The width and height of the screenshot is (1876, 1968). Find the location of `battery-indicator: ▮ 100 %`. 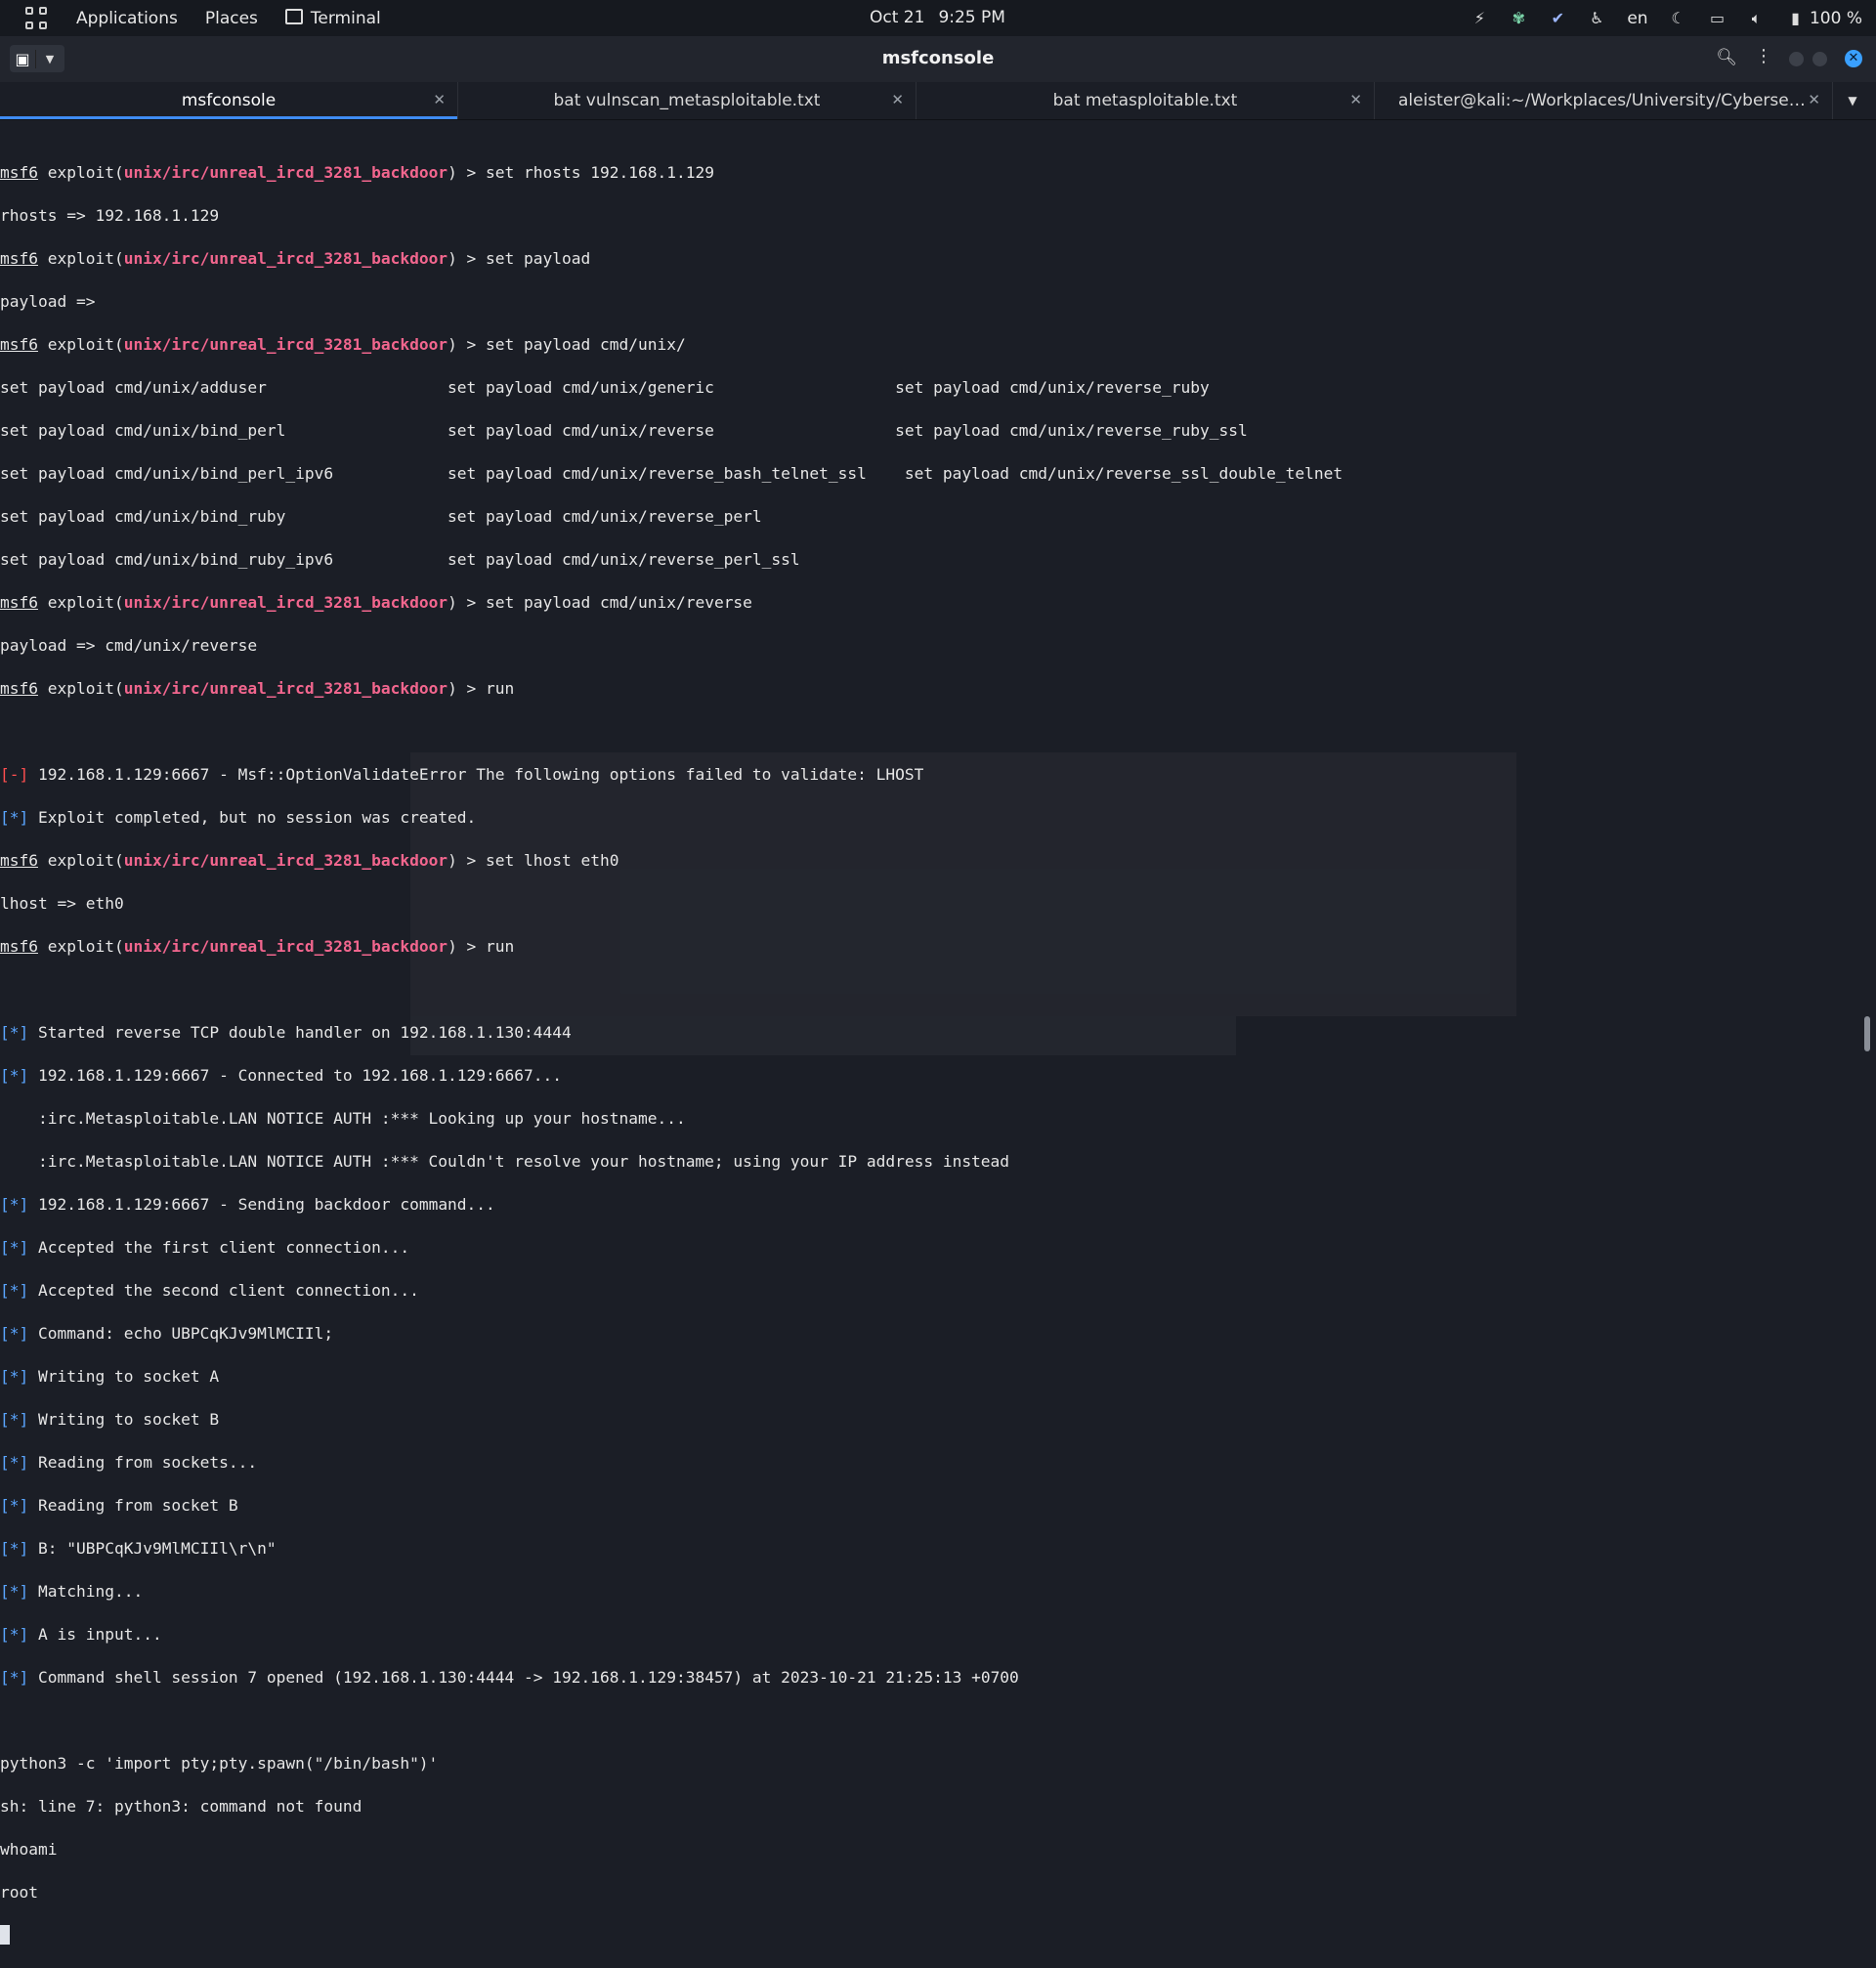

battery-indicator: ▮ 100 % is located at coordinates (1824, 18).